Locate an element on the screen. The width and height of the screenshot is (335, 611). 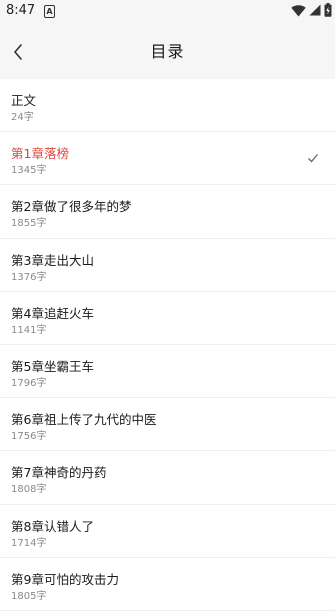
signal-icon is located at coordinates (315, 10).